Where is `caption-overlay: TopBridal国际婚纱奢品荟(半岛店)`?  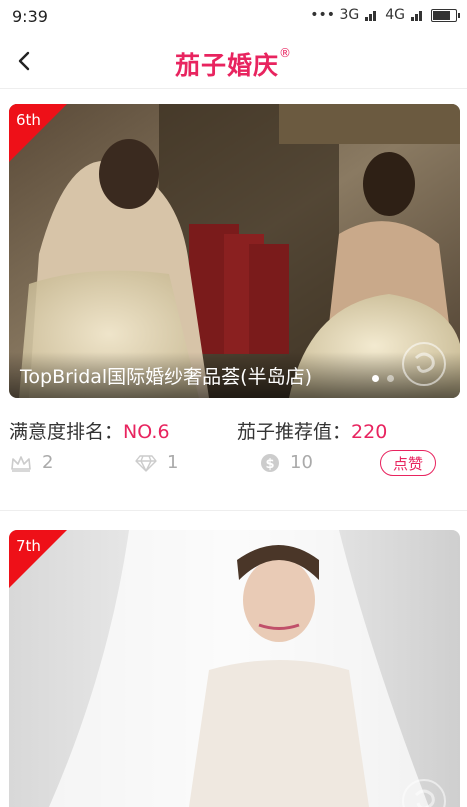 caption-overlay: TopBridal国际婚纱奢品荟(半岛店) is located at coordinates (234, 375).